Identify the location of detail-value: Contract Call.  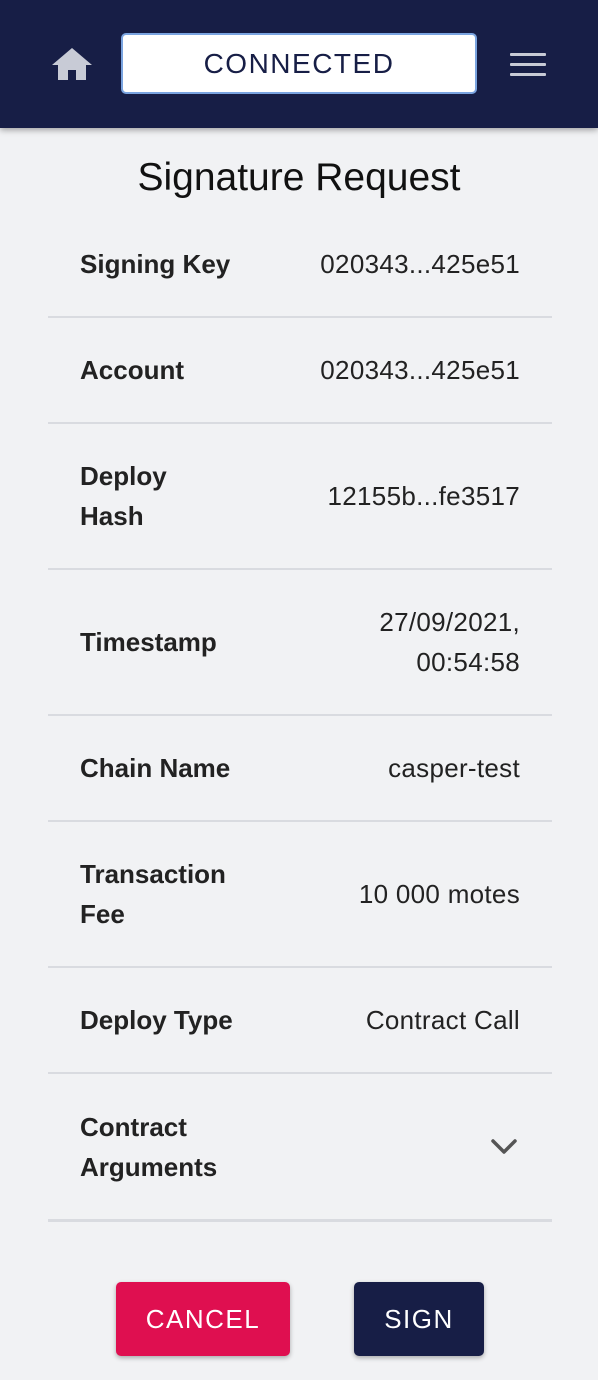
(442, 1020).